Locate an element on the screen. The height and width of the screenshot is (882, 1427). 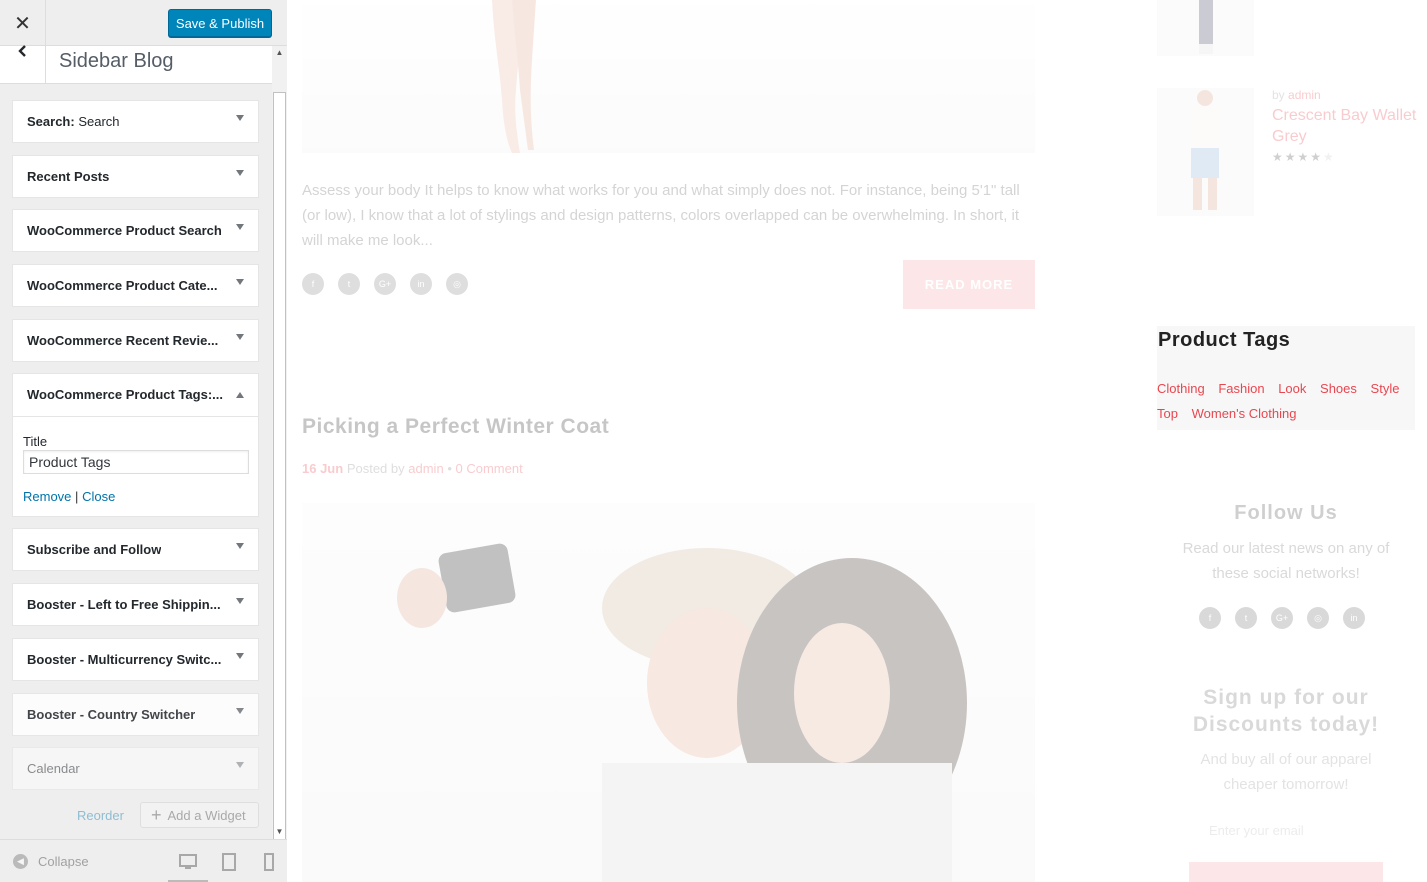
widget-subscribe-follow: Subscribe and Follow is located at coordinates (135, 549).